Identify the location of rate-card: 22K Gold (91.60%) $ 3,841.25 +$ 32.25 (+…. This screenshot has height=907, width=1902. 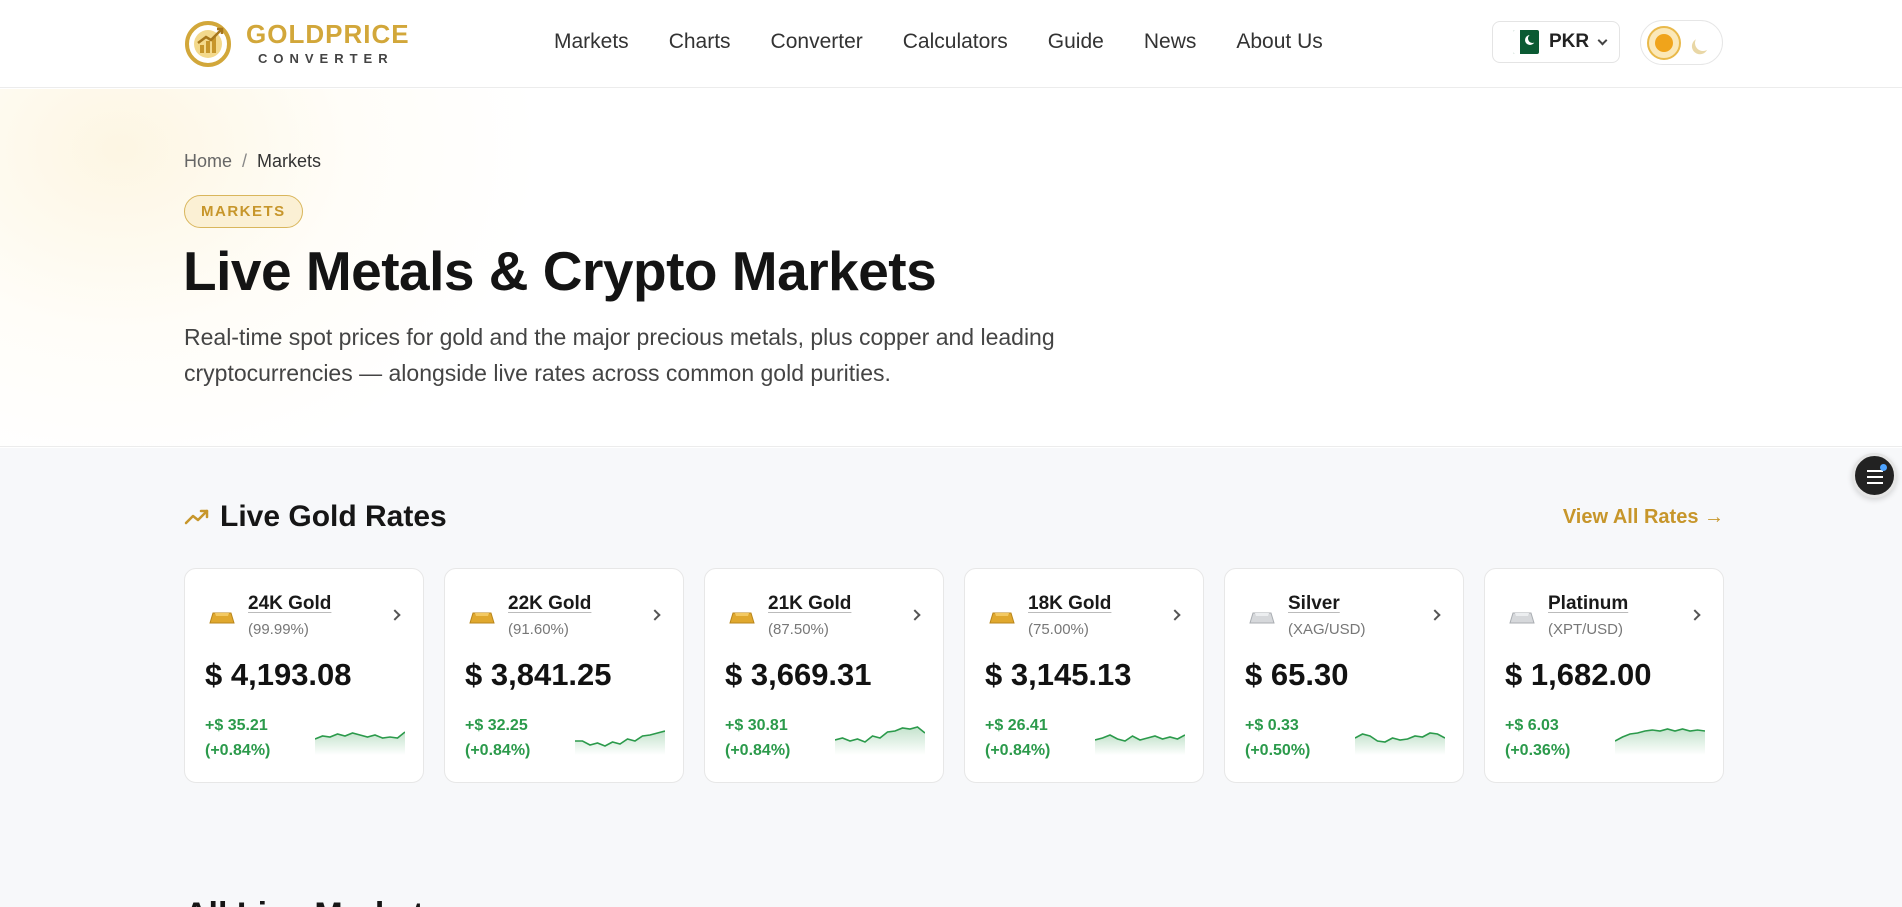
(564, 675).